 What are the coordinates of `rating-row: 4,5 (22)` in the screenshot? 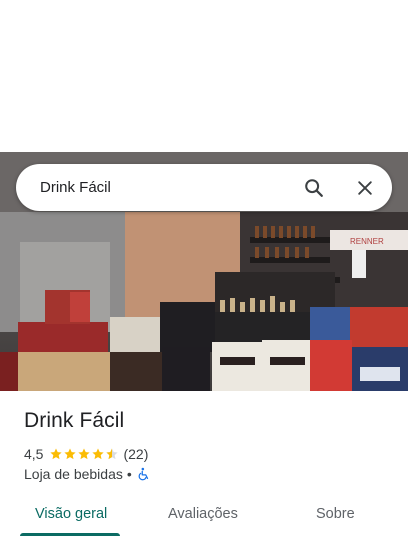 It's located at (86, 454).